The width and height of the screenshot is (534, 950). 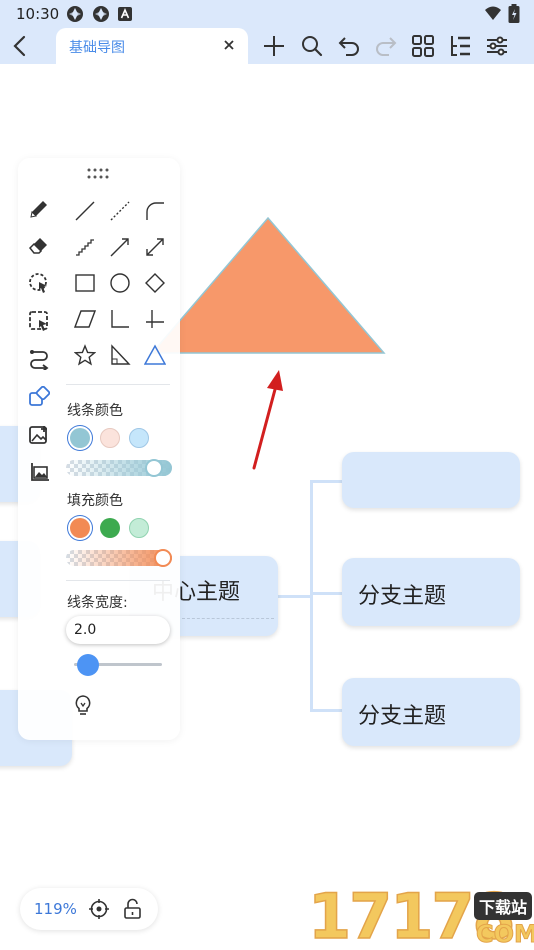 I want to click on star-icon, so click(x=85, y=355).